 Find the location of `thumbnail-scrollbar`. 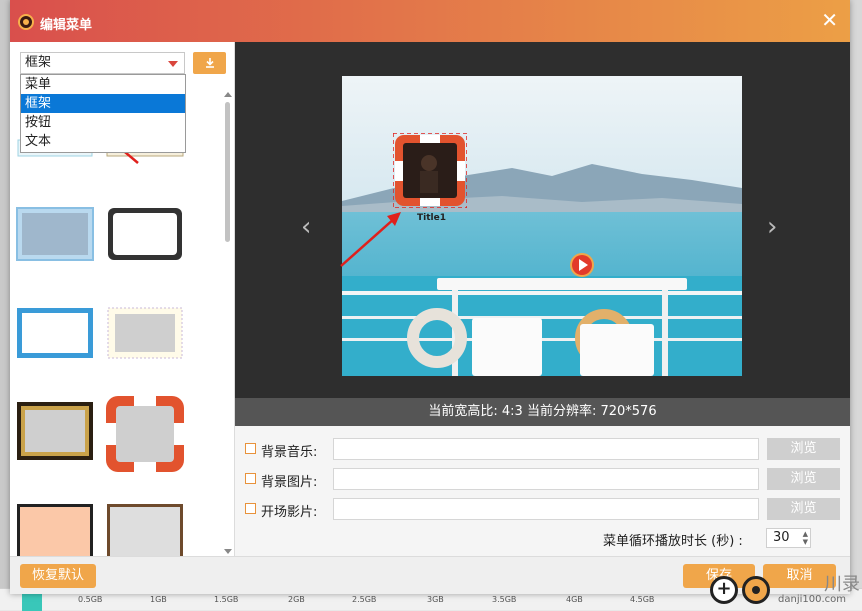

thumbnail-scrollbar is located at coordinates (228, 323).